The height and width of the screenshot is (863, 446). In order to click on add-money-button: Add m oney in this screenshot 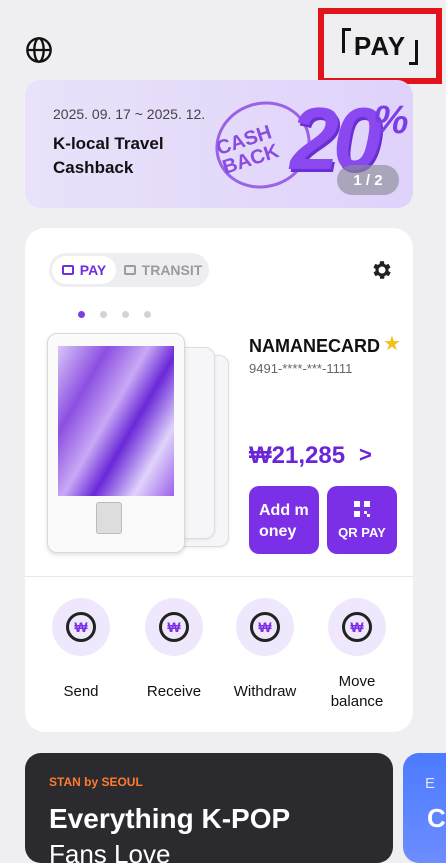, I will do `click(284, 520)`.